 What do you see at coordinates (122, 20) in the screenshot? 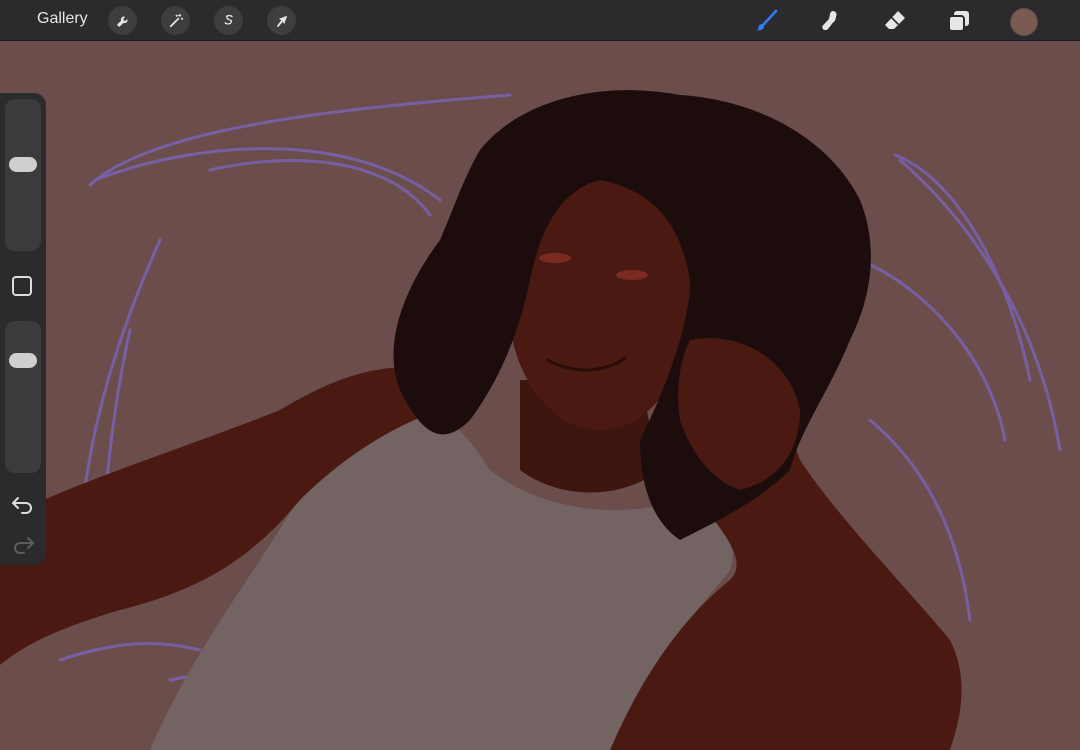
I see `wrench-icon` at bounding box center [122, 20].